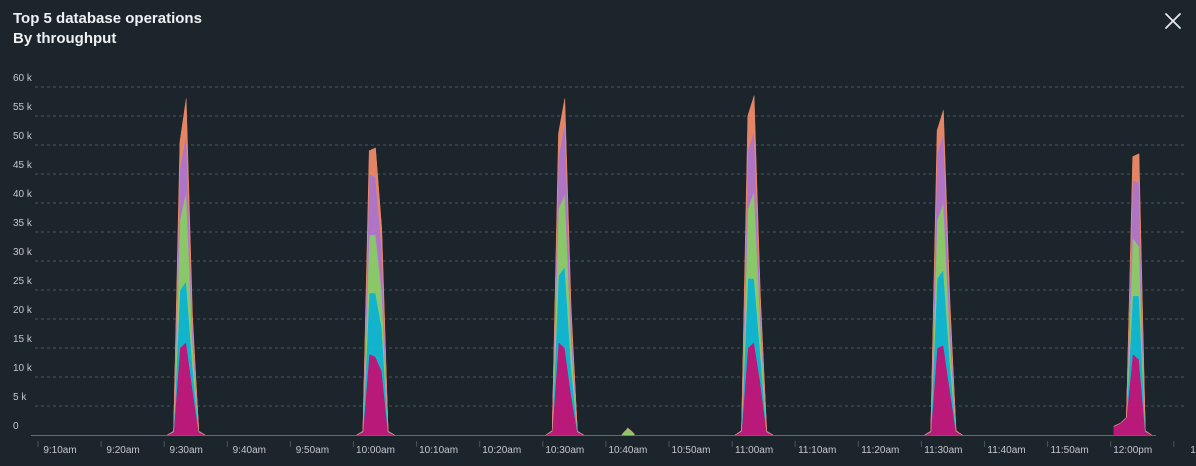  I want to click on x-tick-label: 9:40am, so click(249, 450).